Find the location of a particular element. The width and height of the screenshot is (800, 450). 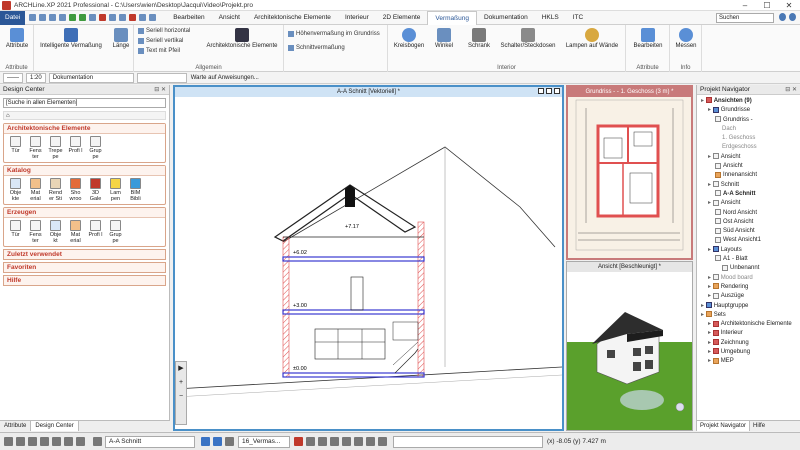

eraser-icon is located at coordinates (298, 441).